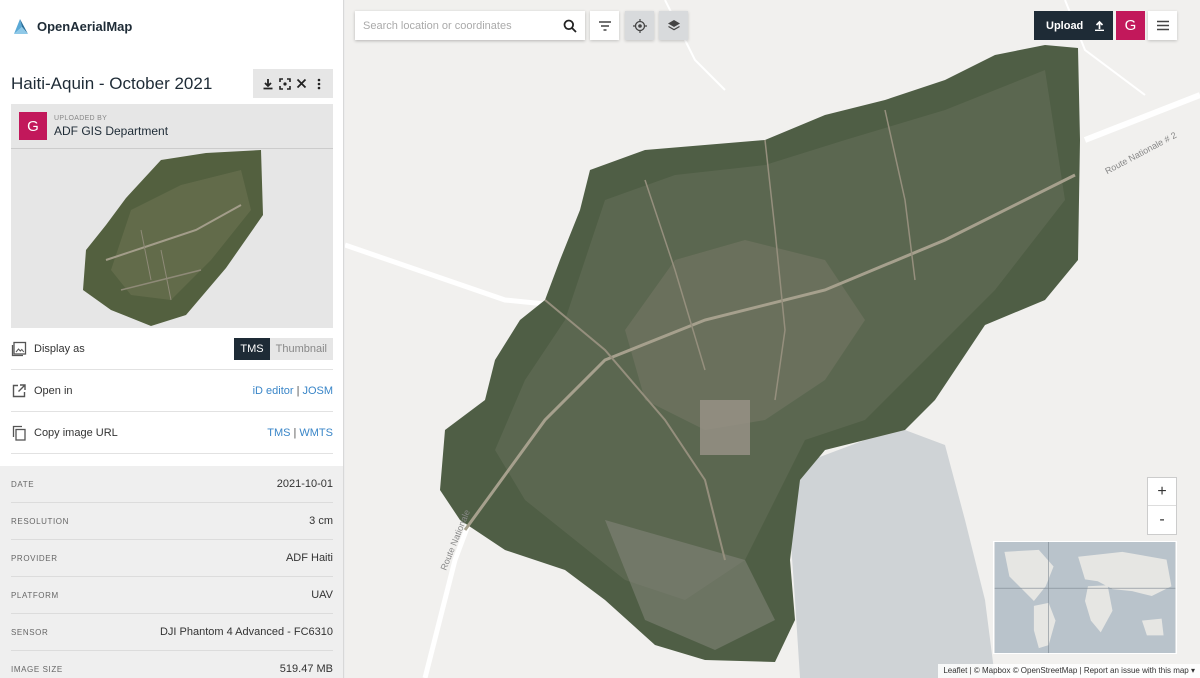  What do you see at coordinates (639, 25) in the screenshot?
I see `locate-icon` at bounding box center [639, 25].